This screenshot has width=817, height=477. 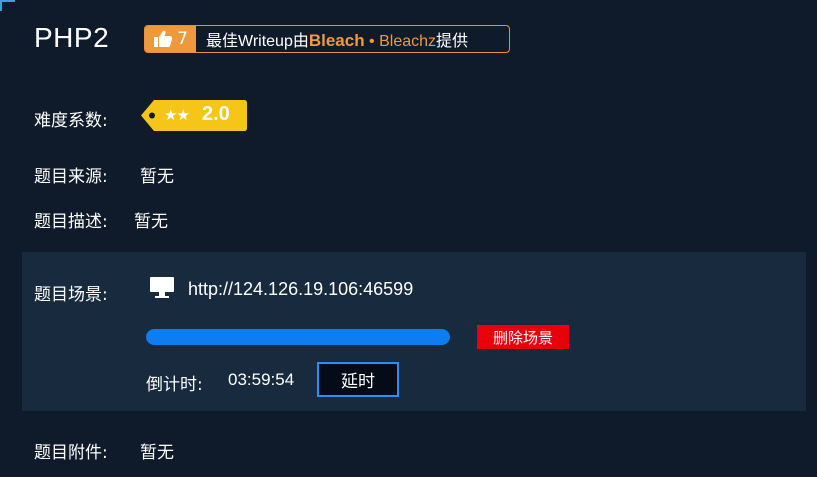 What do you see at coordinates (174, 385) in the screenshot?
I see `countdown-label: 倒计时:` at bounding box center [174, 385].